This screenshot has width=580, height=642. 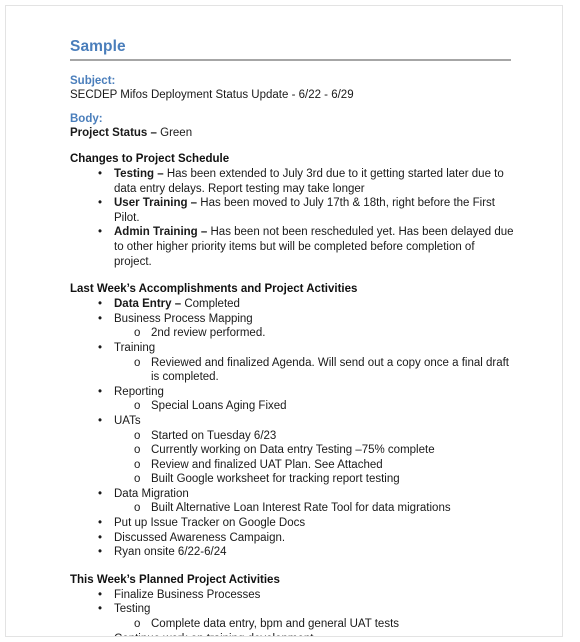 I want to click on list-item: • Reporting o Special Loans Aging Fixed, so click(x=292, y=399).